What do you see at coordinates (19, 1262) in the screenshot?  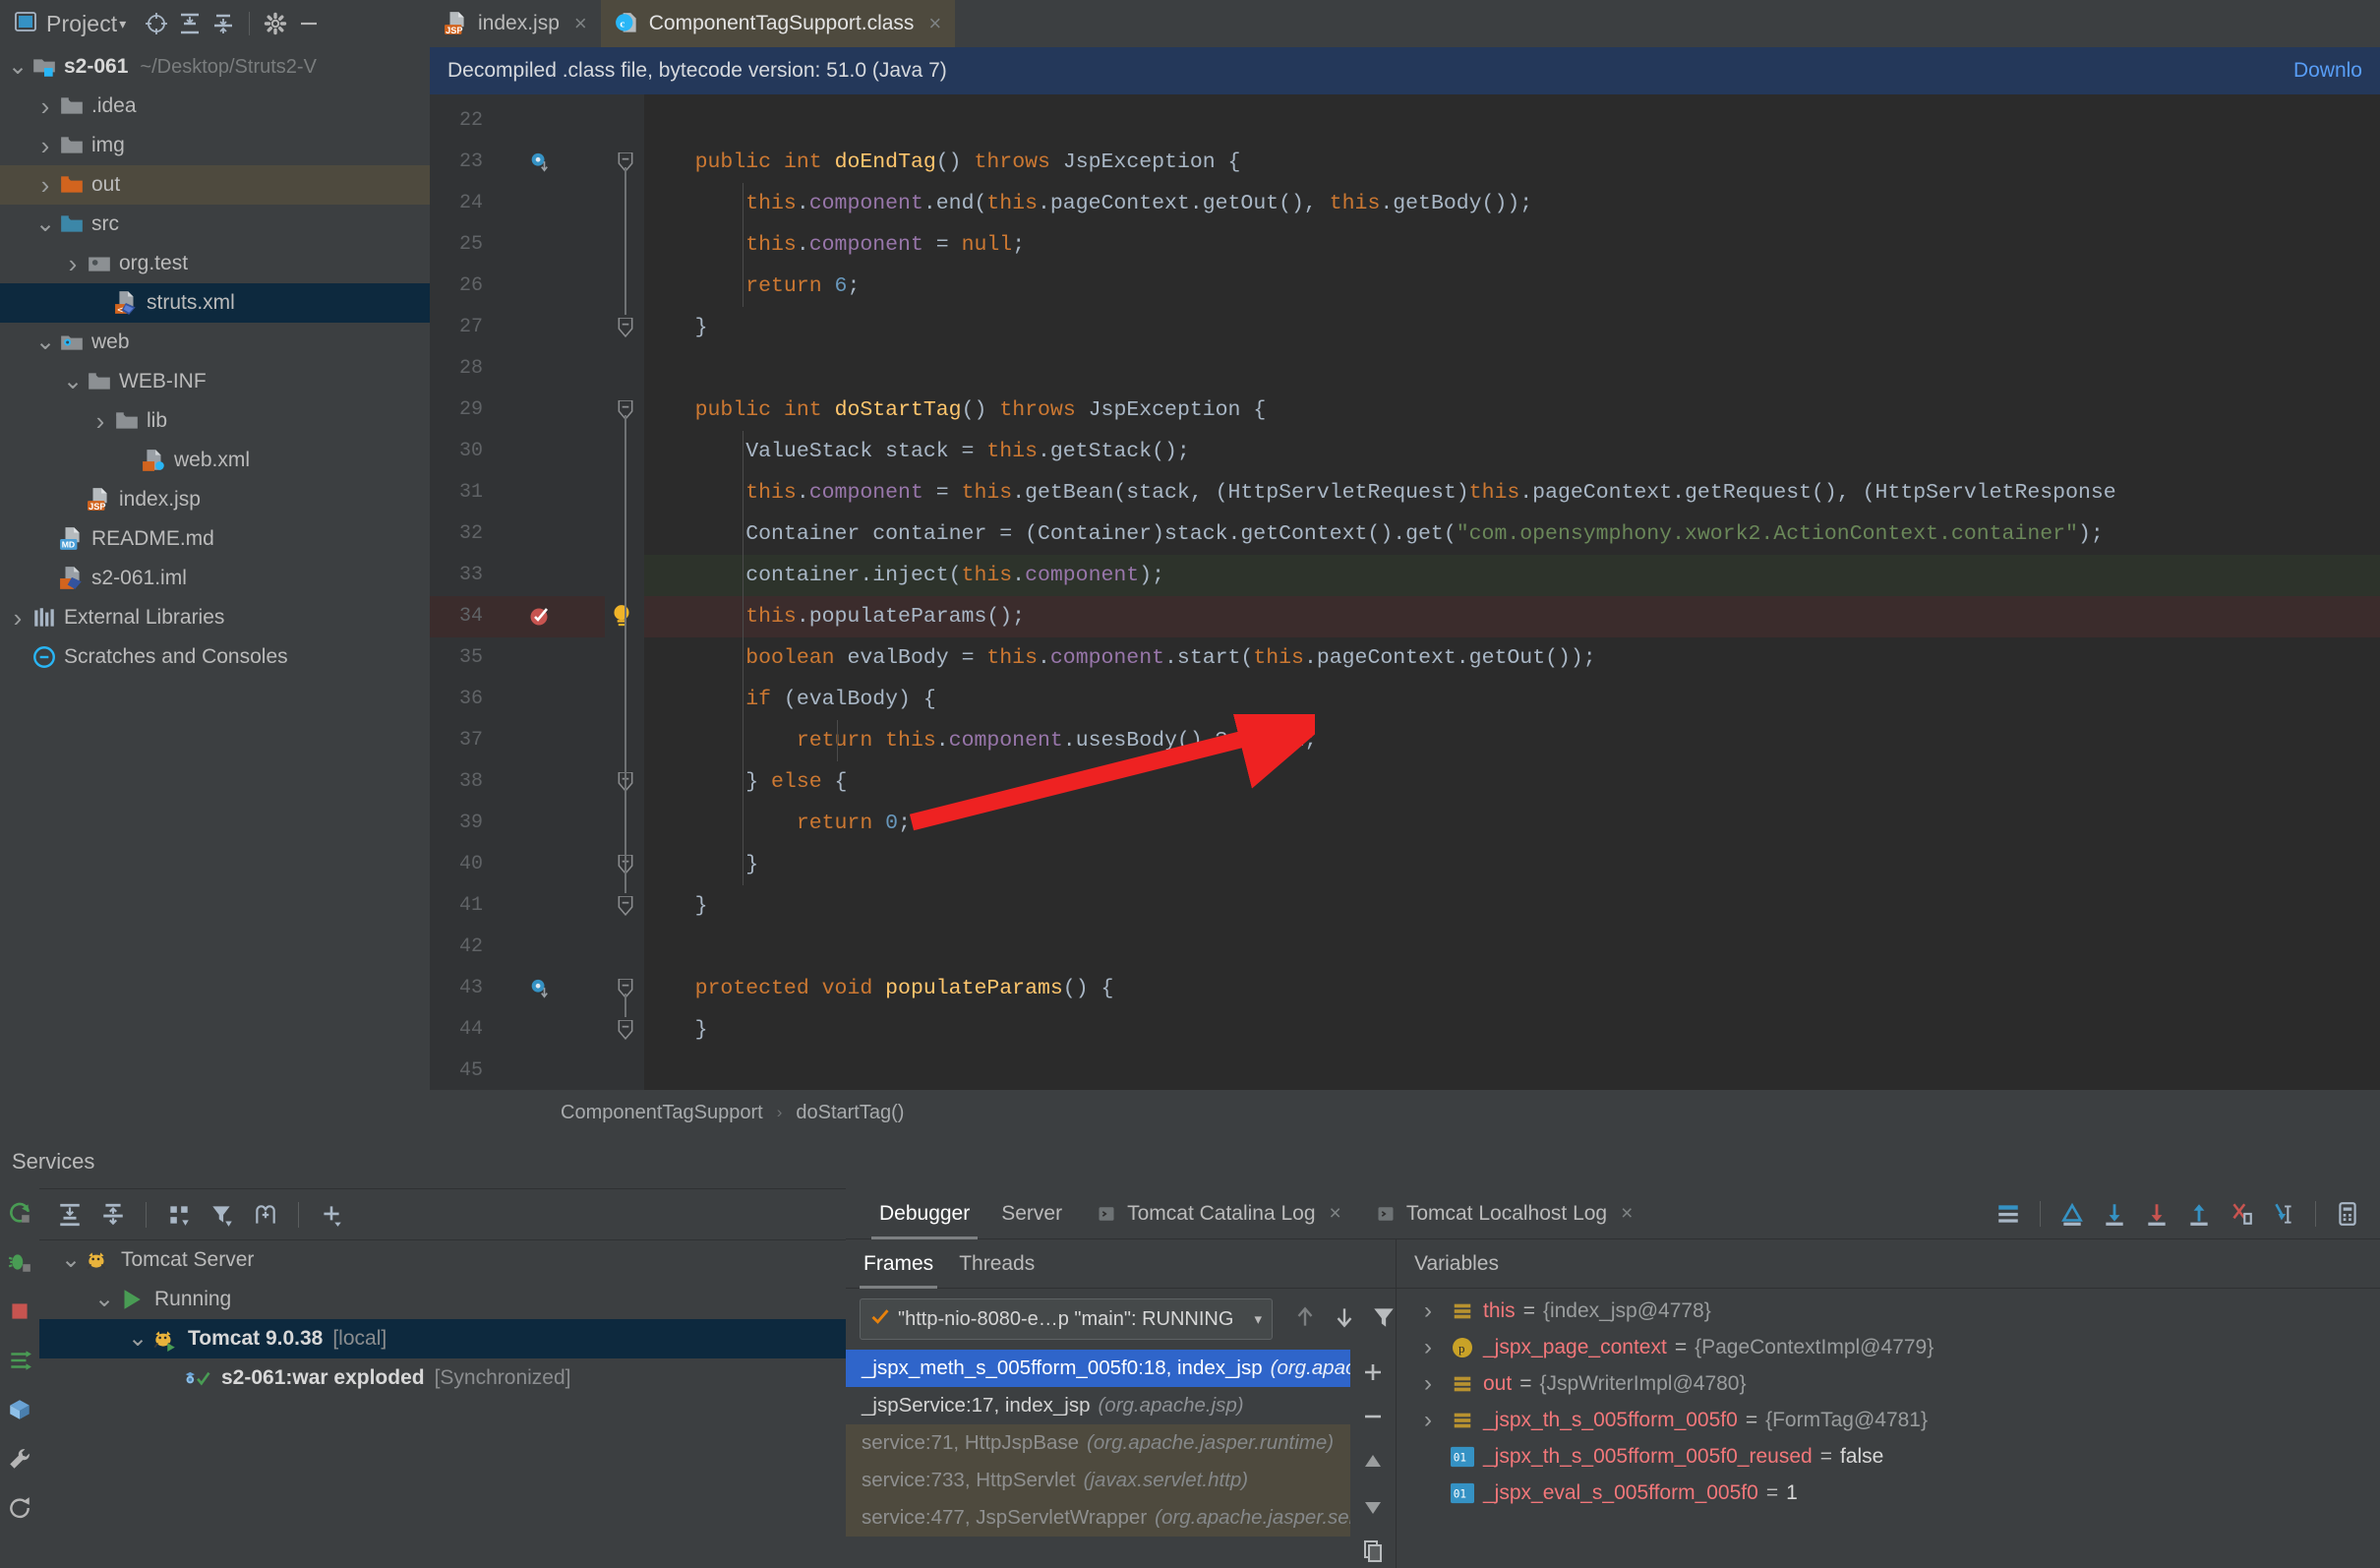 I see `debug-icon` at bounding box center [19, 1262].